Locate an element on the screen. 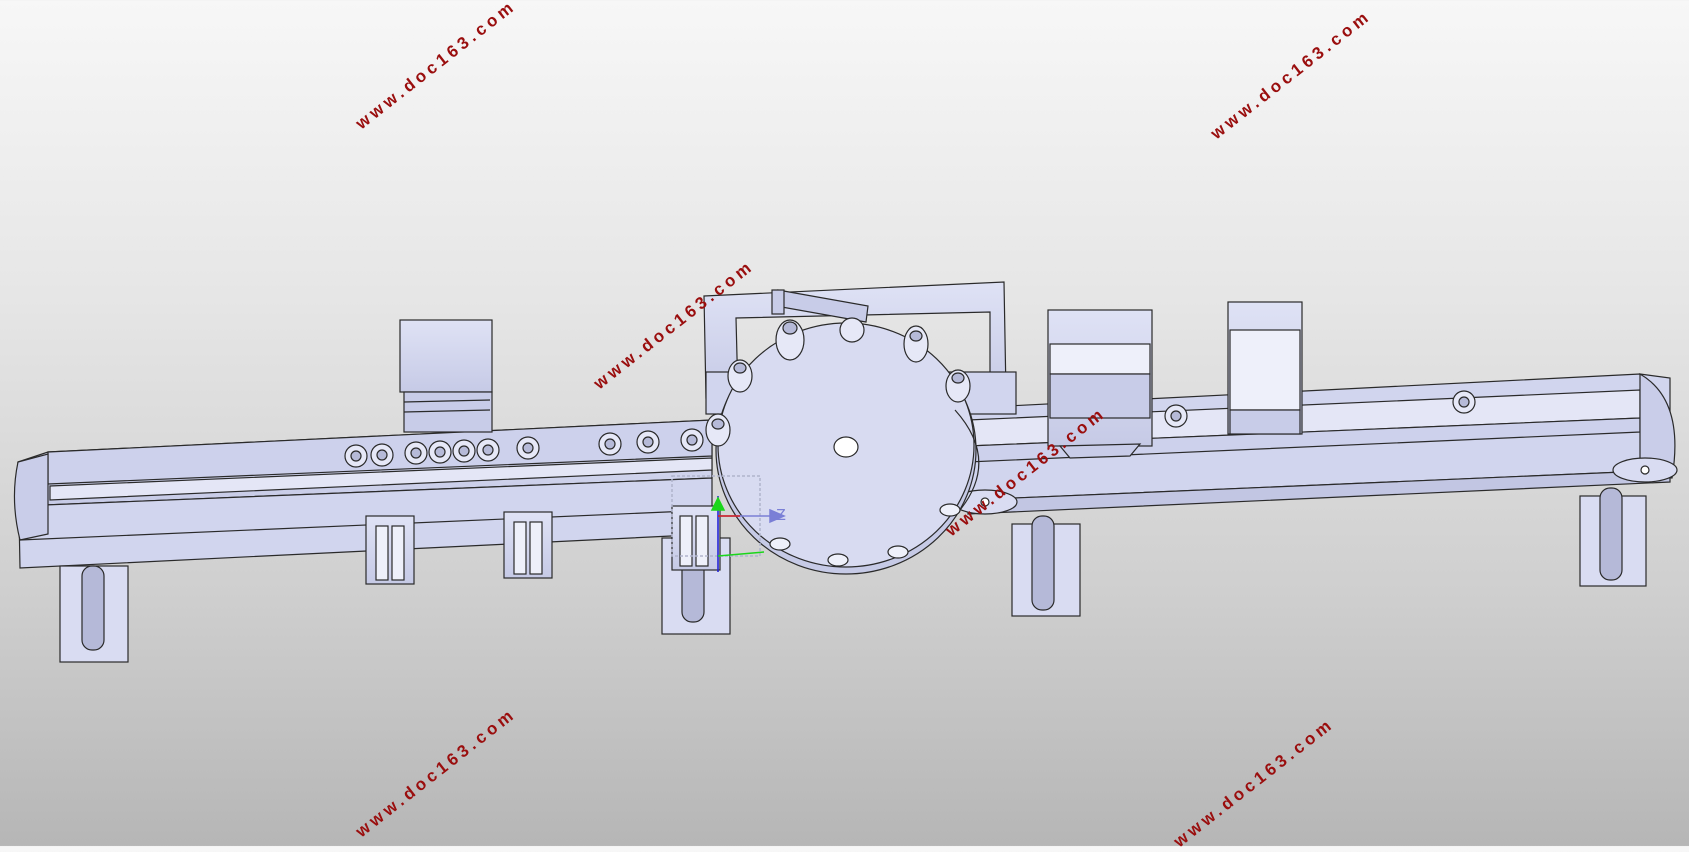 The width and height of the screenshot is (1689, 852). turntable is located at coordinates (842, 446).